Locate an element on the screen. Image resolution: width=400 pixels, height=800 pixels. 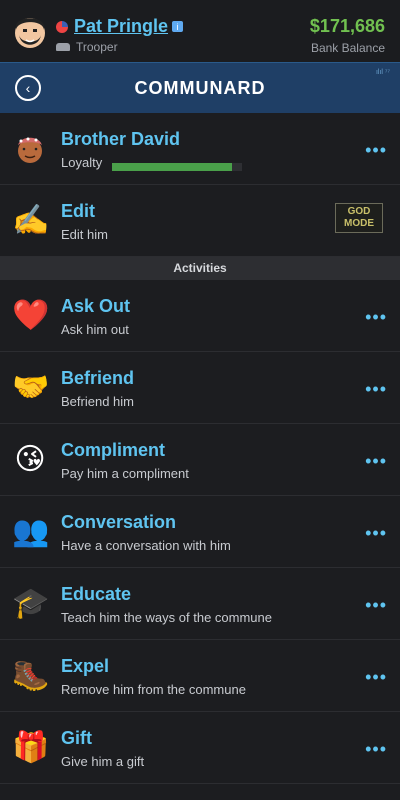
info-icon: i is located at coordinates (178, 26).